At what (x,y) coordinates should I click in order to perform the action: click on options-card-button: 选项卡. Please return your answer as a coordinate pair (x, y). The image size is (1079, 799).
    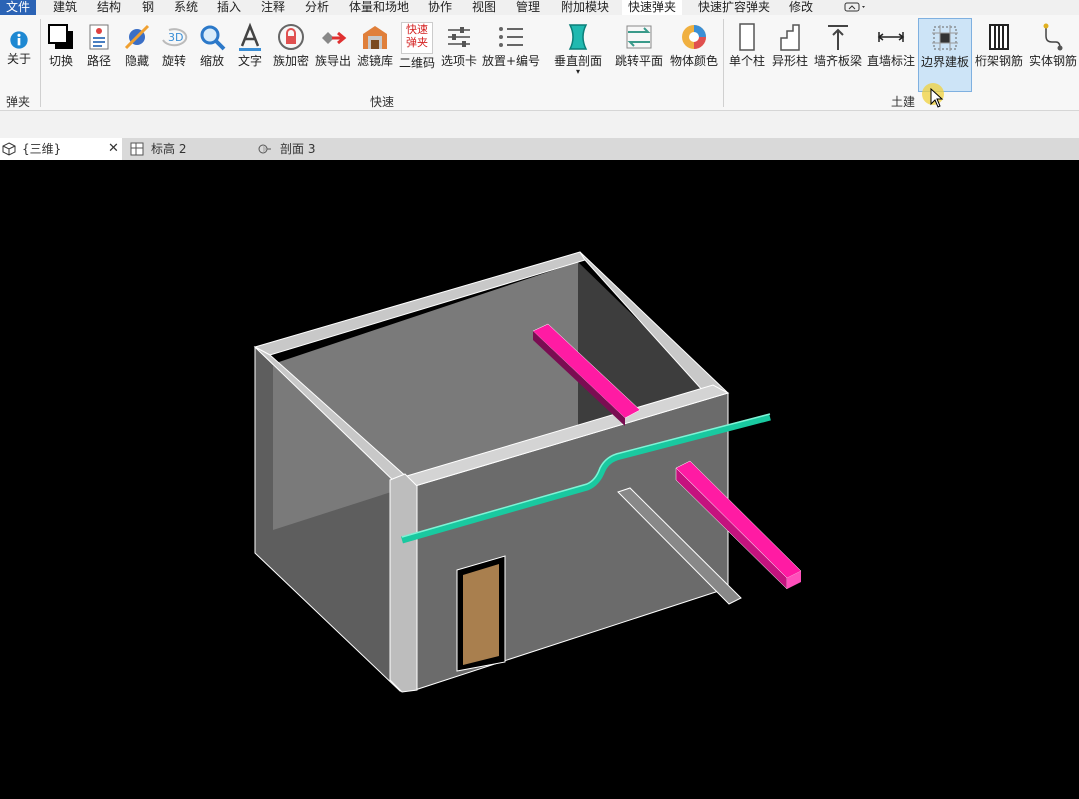
    Looking at the image, I should click on (459, 54).